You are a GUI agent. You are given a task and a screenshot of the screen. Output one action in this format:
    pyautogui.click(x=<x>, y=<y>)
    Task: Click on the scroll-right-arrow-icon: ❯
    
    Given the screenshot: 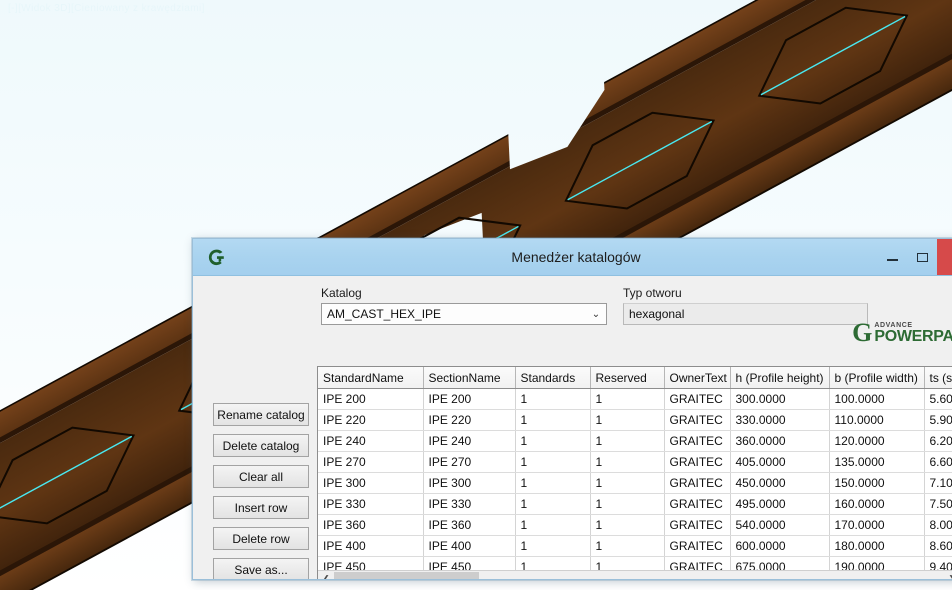 What is the action you would take?
    pyautogui.click(x=948, y=577)
    